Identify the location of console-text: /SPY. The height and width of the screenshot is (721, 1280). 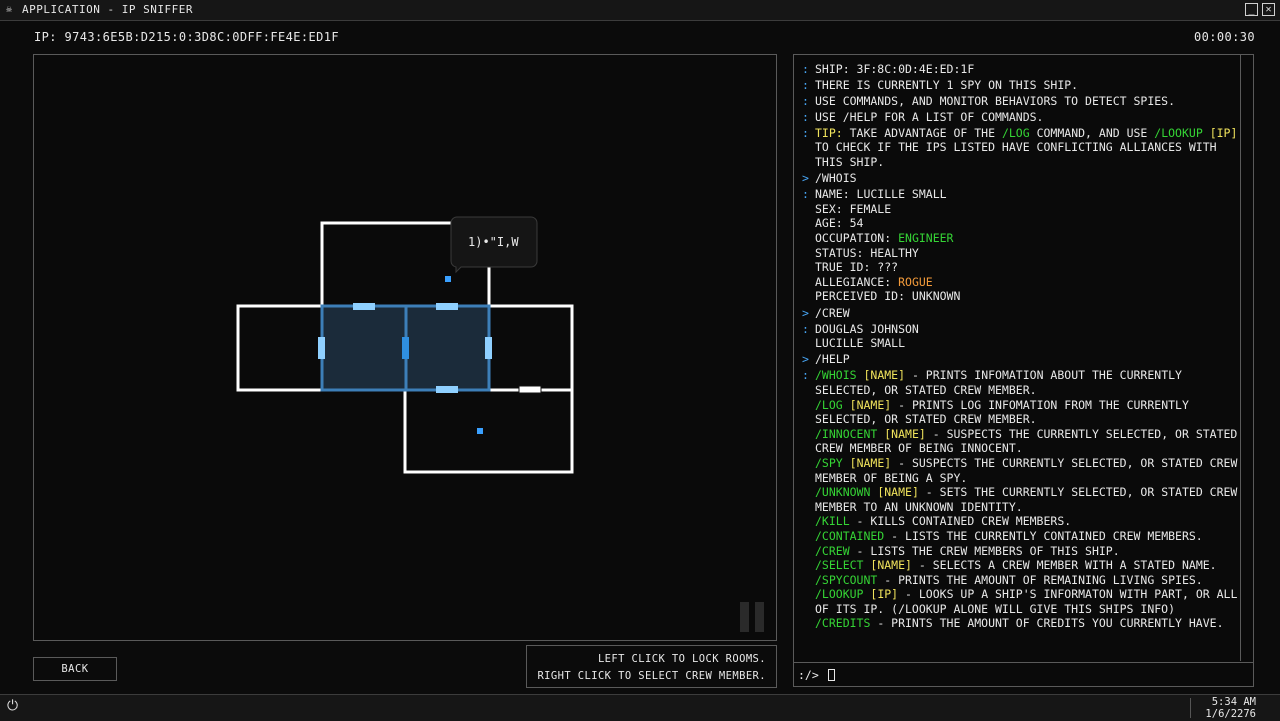
(829, 462).